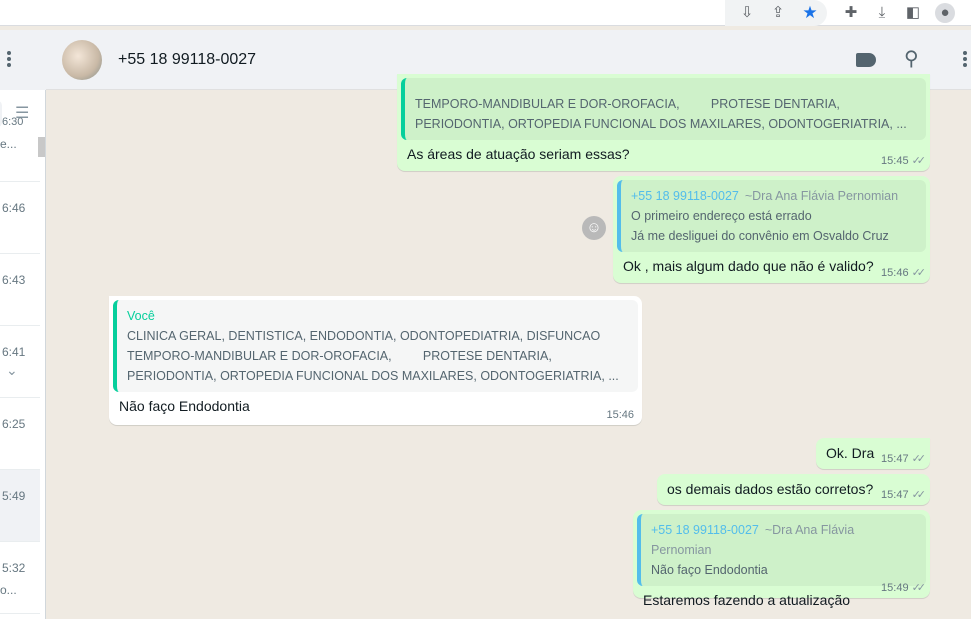 The image size is (971, 619). I want to click on label-icon, so click(866, 60).